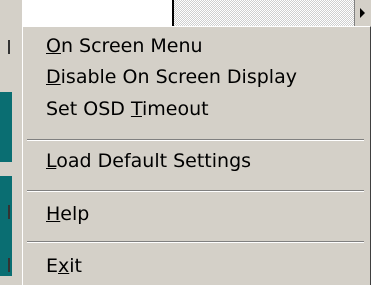 This screenshot has height=285, width=371. Describe the element at coordinates (136, 109) in the screenshot. I see `menu-item-accelerator: T` at that location.